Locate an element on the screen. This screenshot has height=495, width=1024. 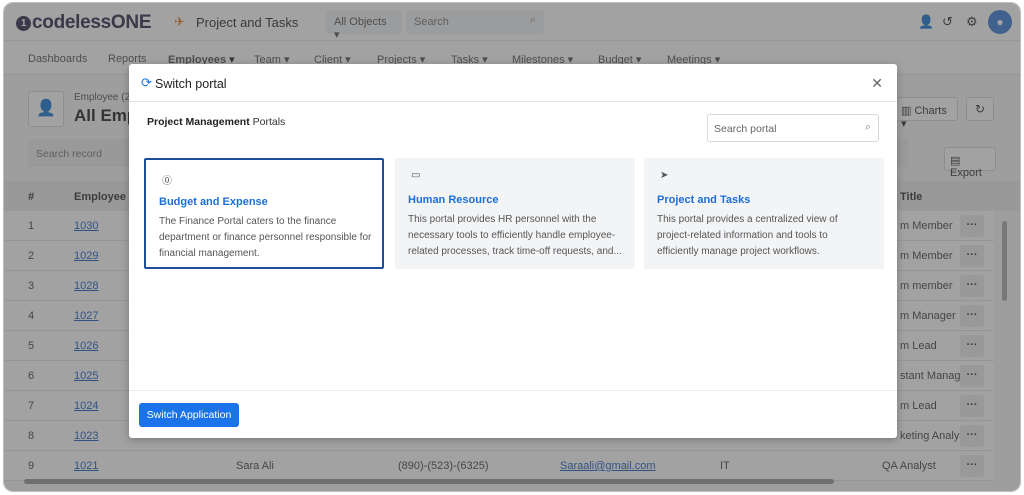
dialog-header: ⟳ Switch portal ✕ is located at coordinates (513, 83).